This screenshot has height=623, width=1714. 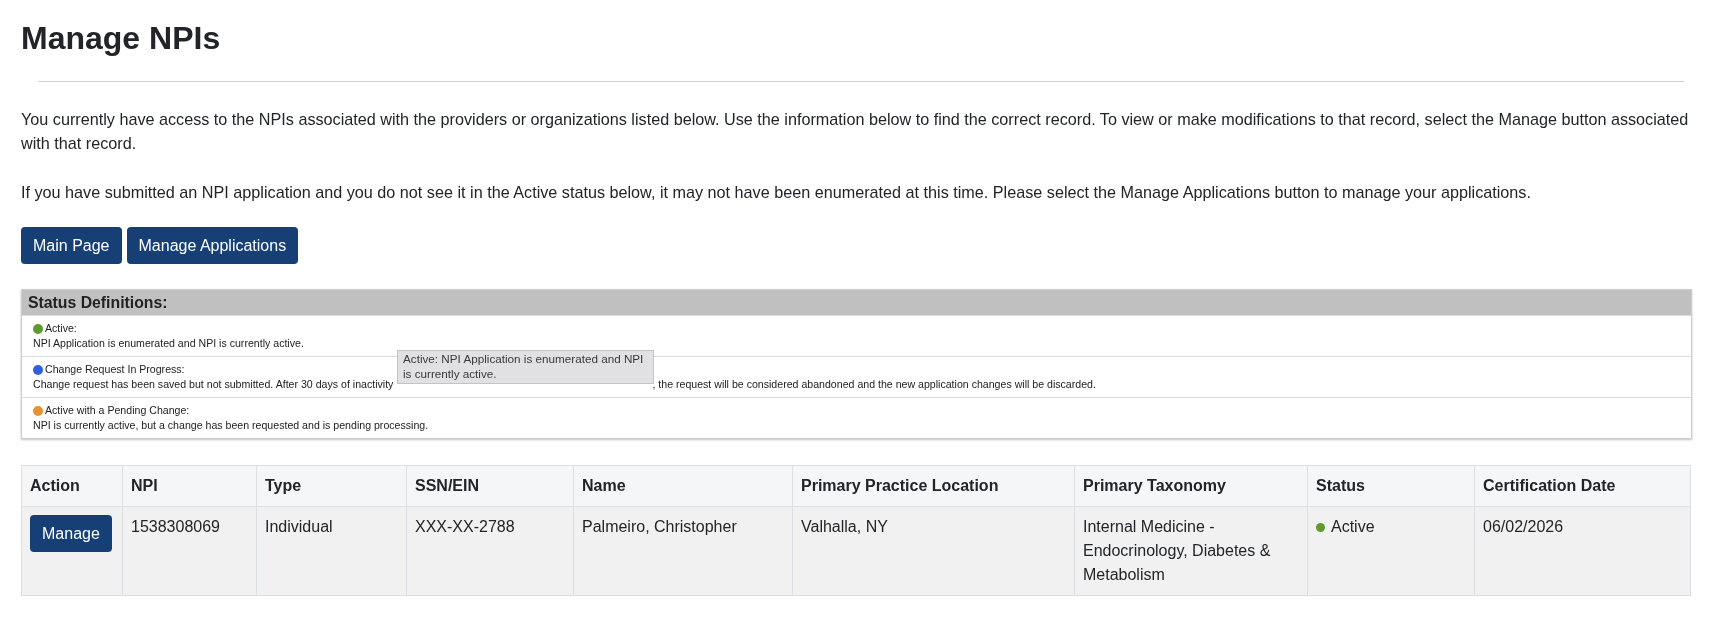 I want to click on page-title: Manage NPIs, so click(x=121, y=38).